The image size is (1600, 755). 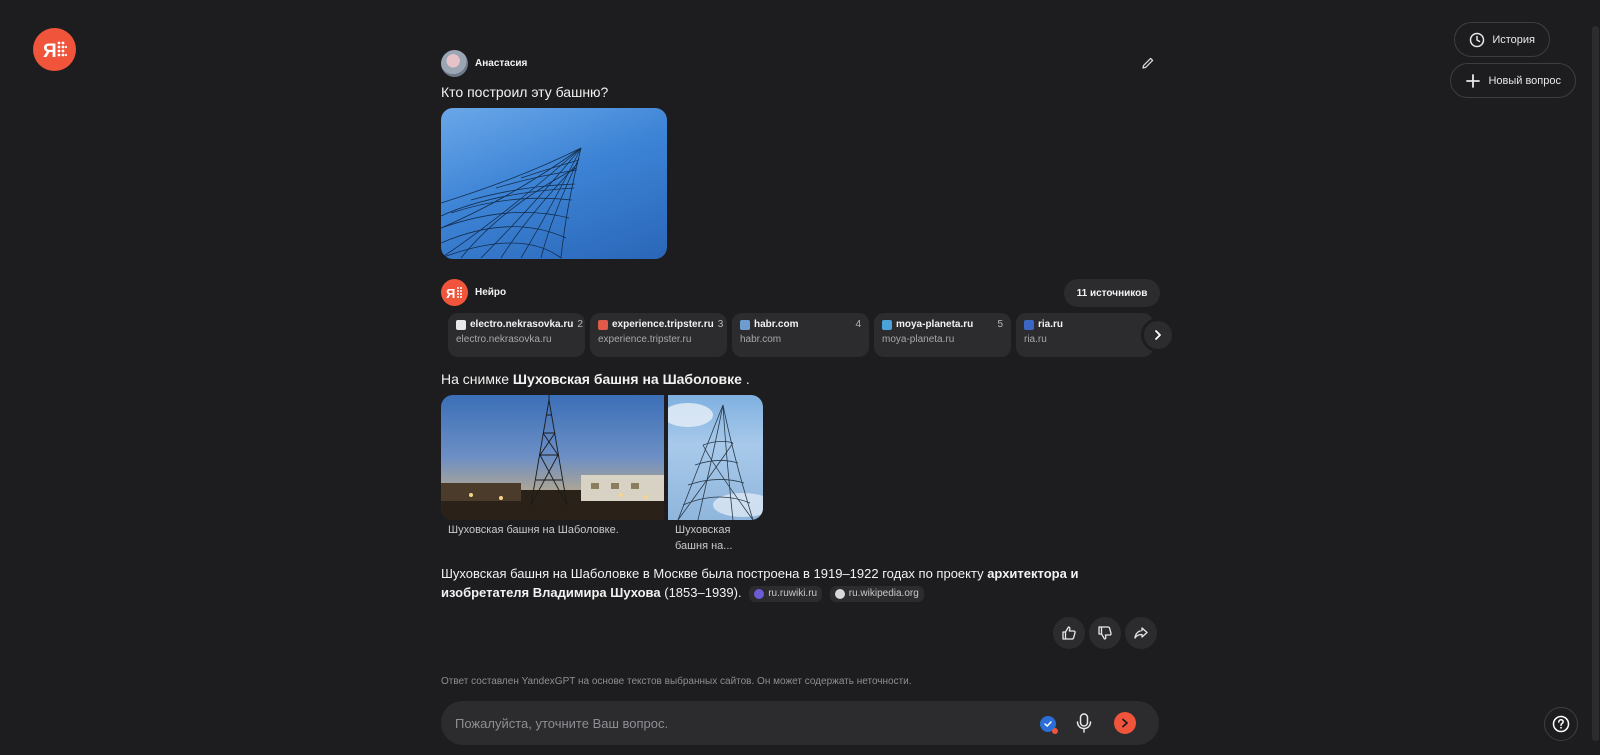 I want to click on source-card: ria.ru ria.ru, so click(x=1084, y=335).